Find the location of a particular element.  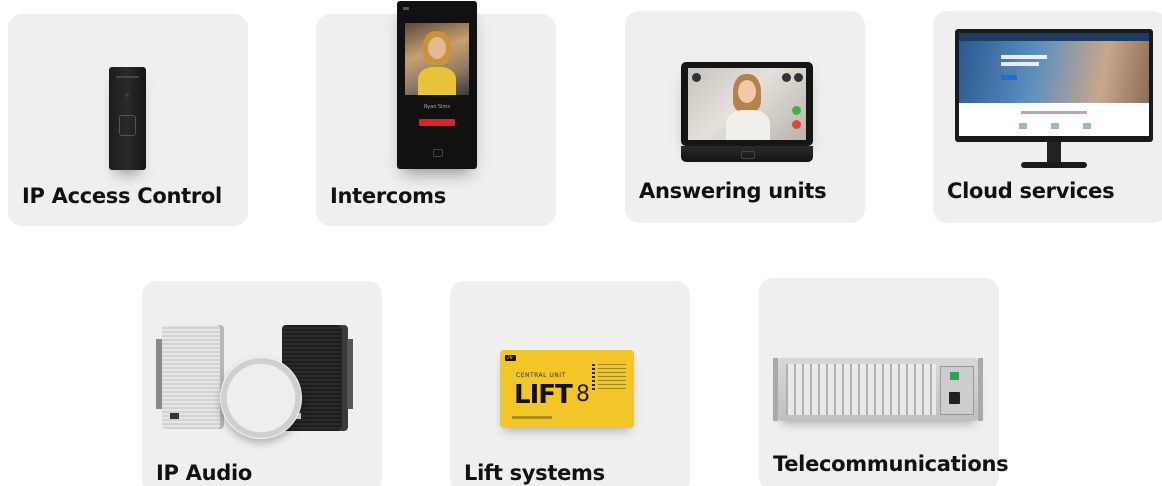

mic-icon is located at coordinates (786, 77).